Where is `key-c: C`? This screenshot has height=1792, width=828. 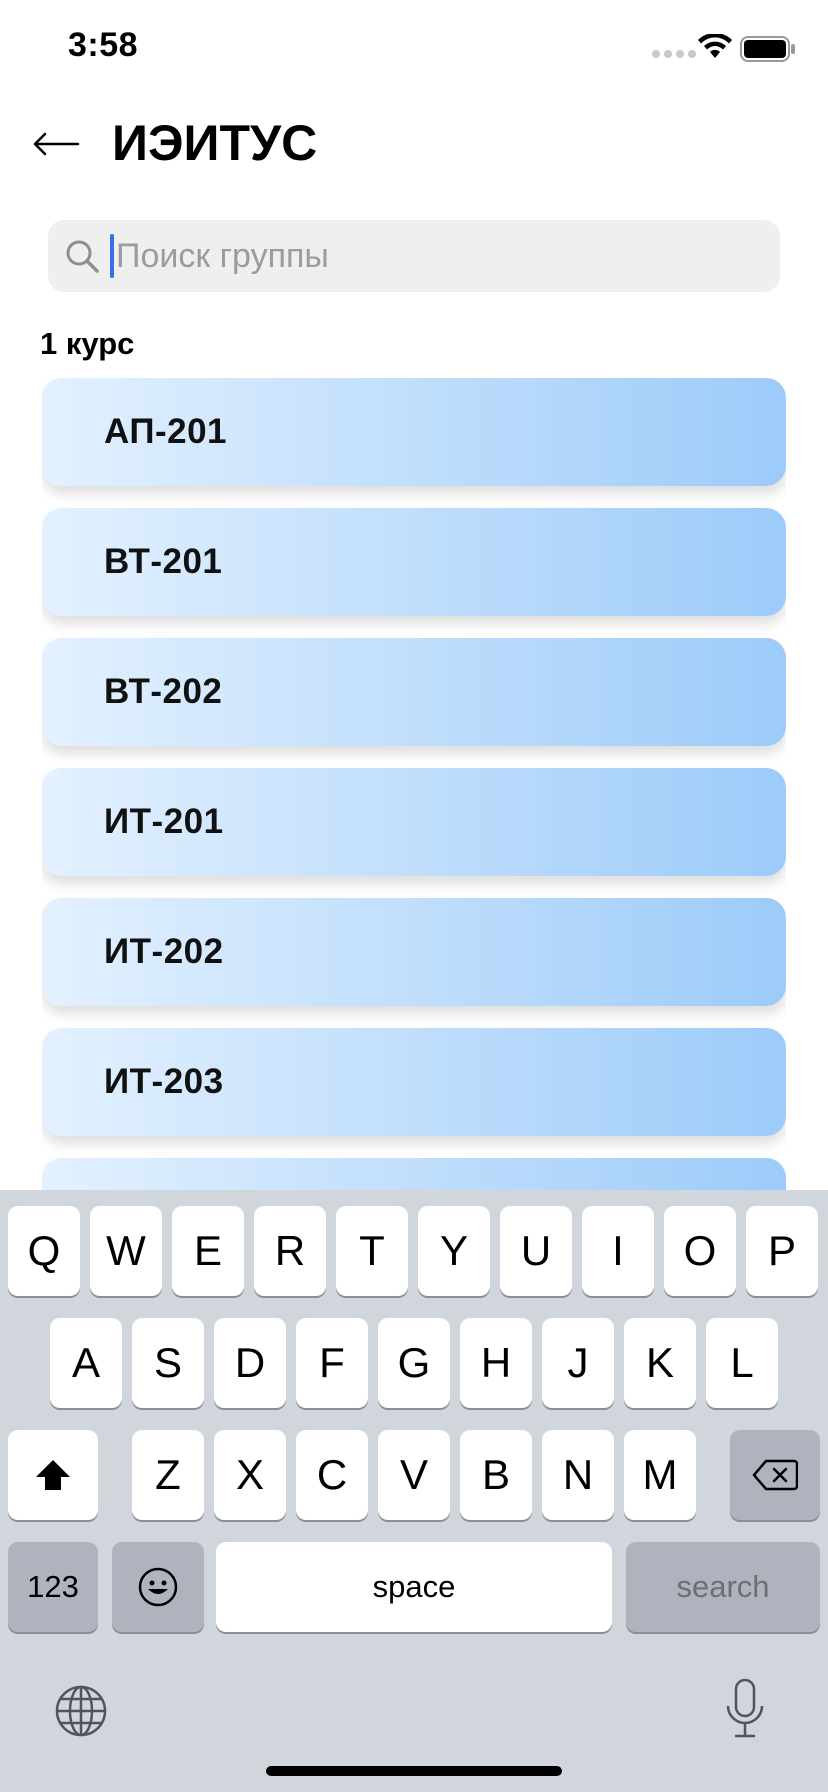
key-c: C is located at coordinates (332, 1475).